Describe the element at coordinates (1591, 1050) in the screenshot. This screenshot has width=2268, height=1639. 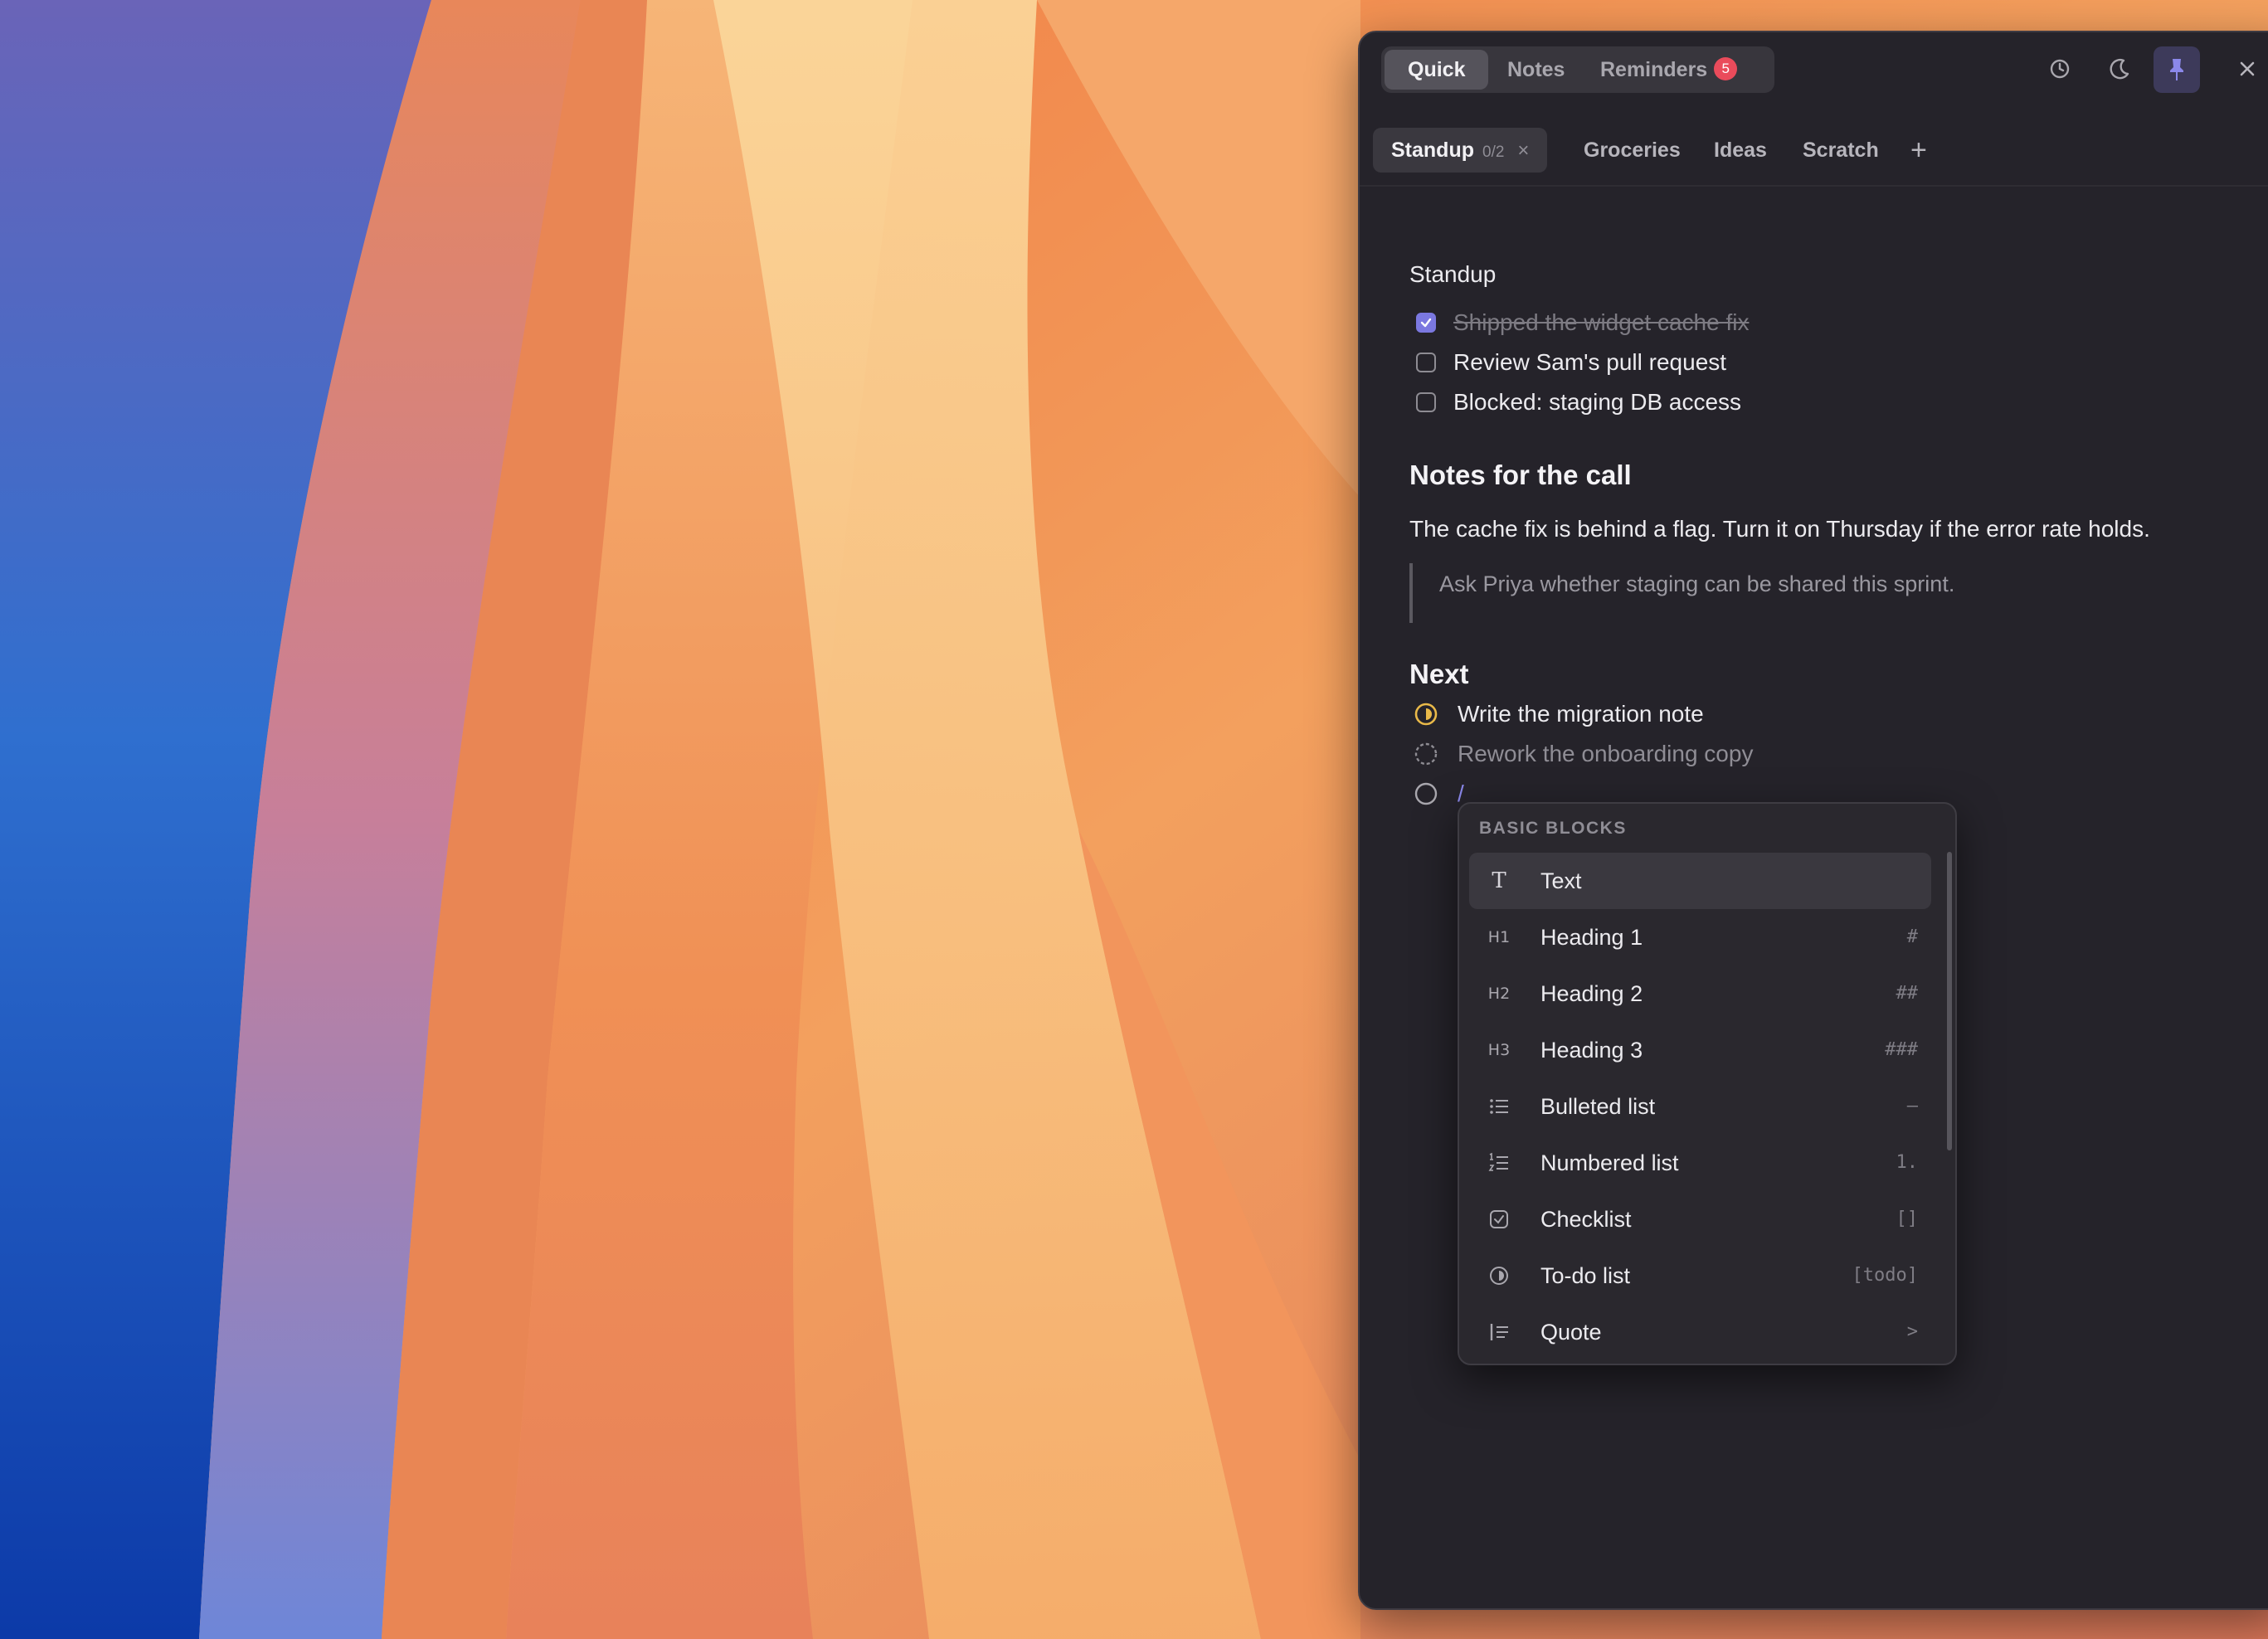
I see `menu-item-label: Heading 3` at that location.